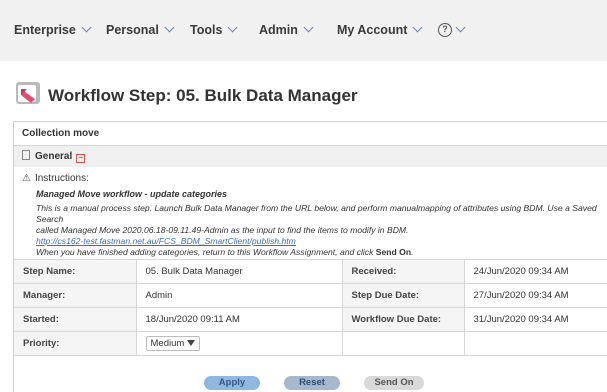 The image size is (607, 392). Describe the element at coordinates (393, 252) in the screenshot. I see `send-on-reference: Send On` at that location.